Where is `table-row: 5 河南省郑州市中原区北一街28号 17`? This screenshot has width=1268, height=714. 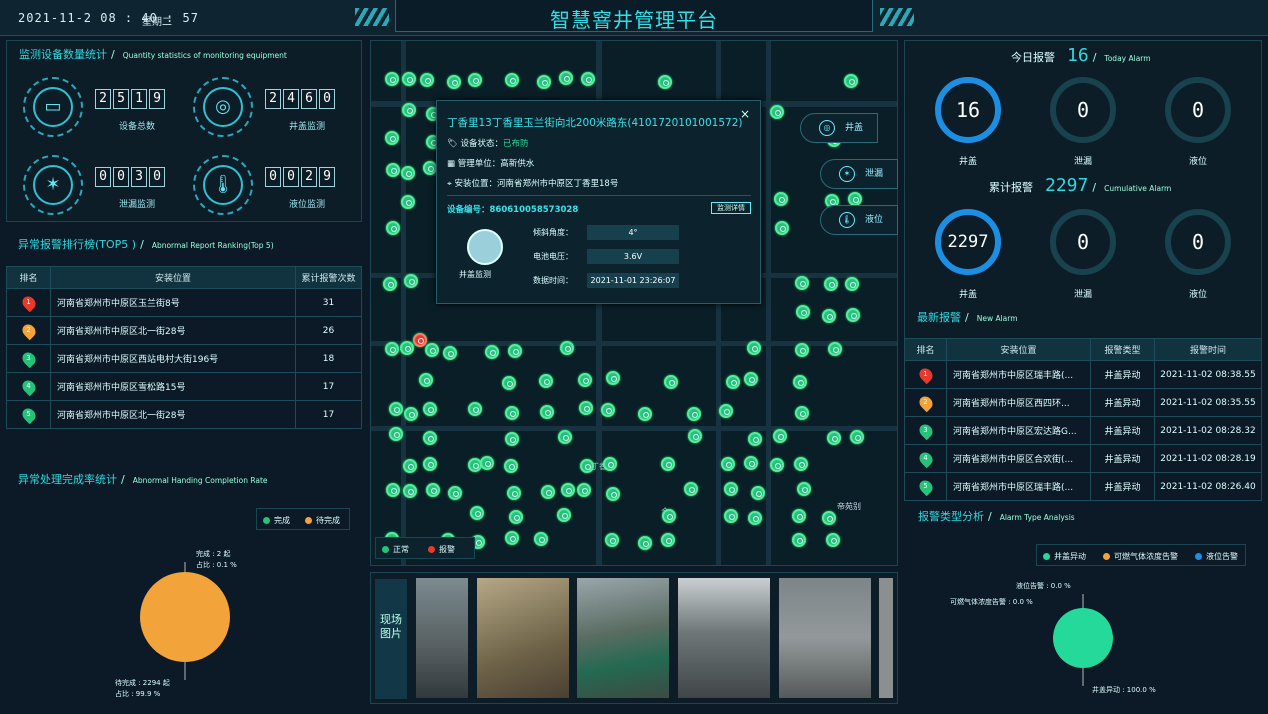 table-row: 5 河南省郑州市中原区北一街28号 17 is located at coordinates (184, 414).